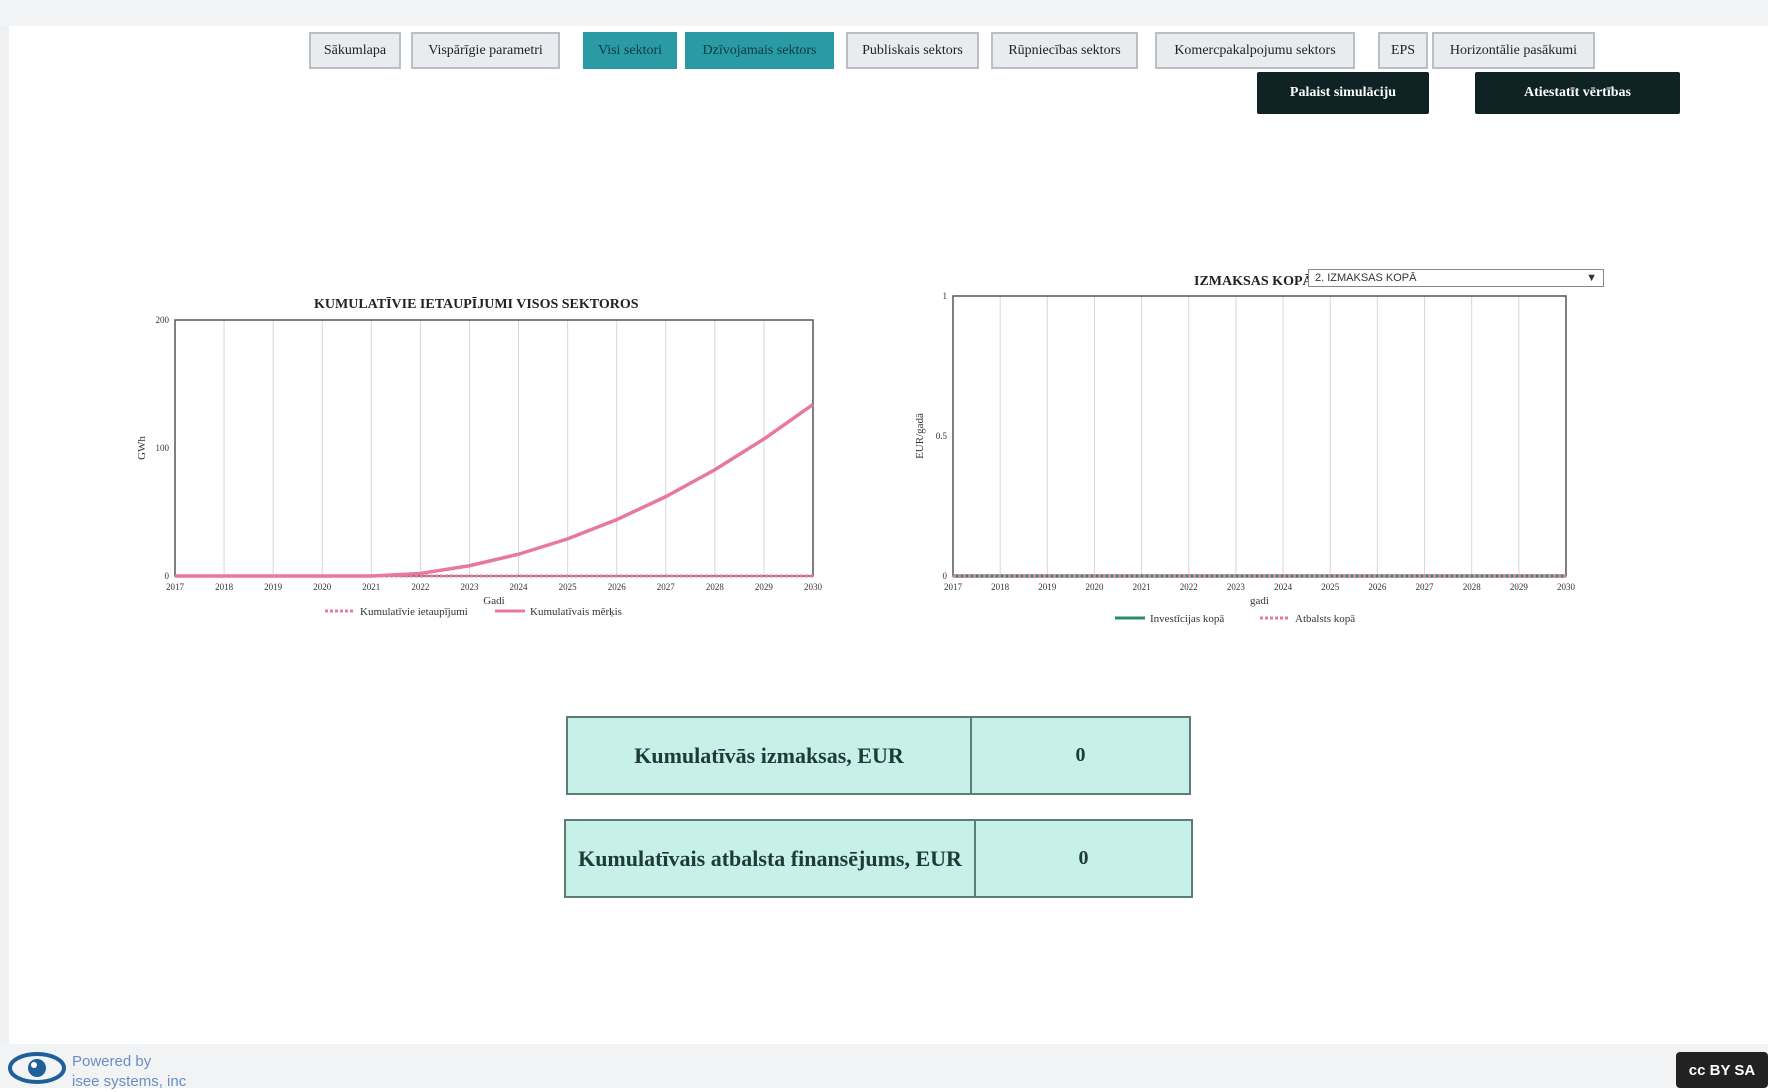 This screenshot has height=1092, width=1768. Describe the element at coordinates (884, 1066) in the screenshot. I see `footer` at that location.